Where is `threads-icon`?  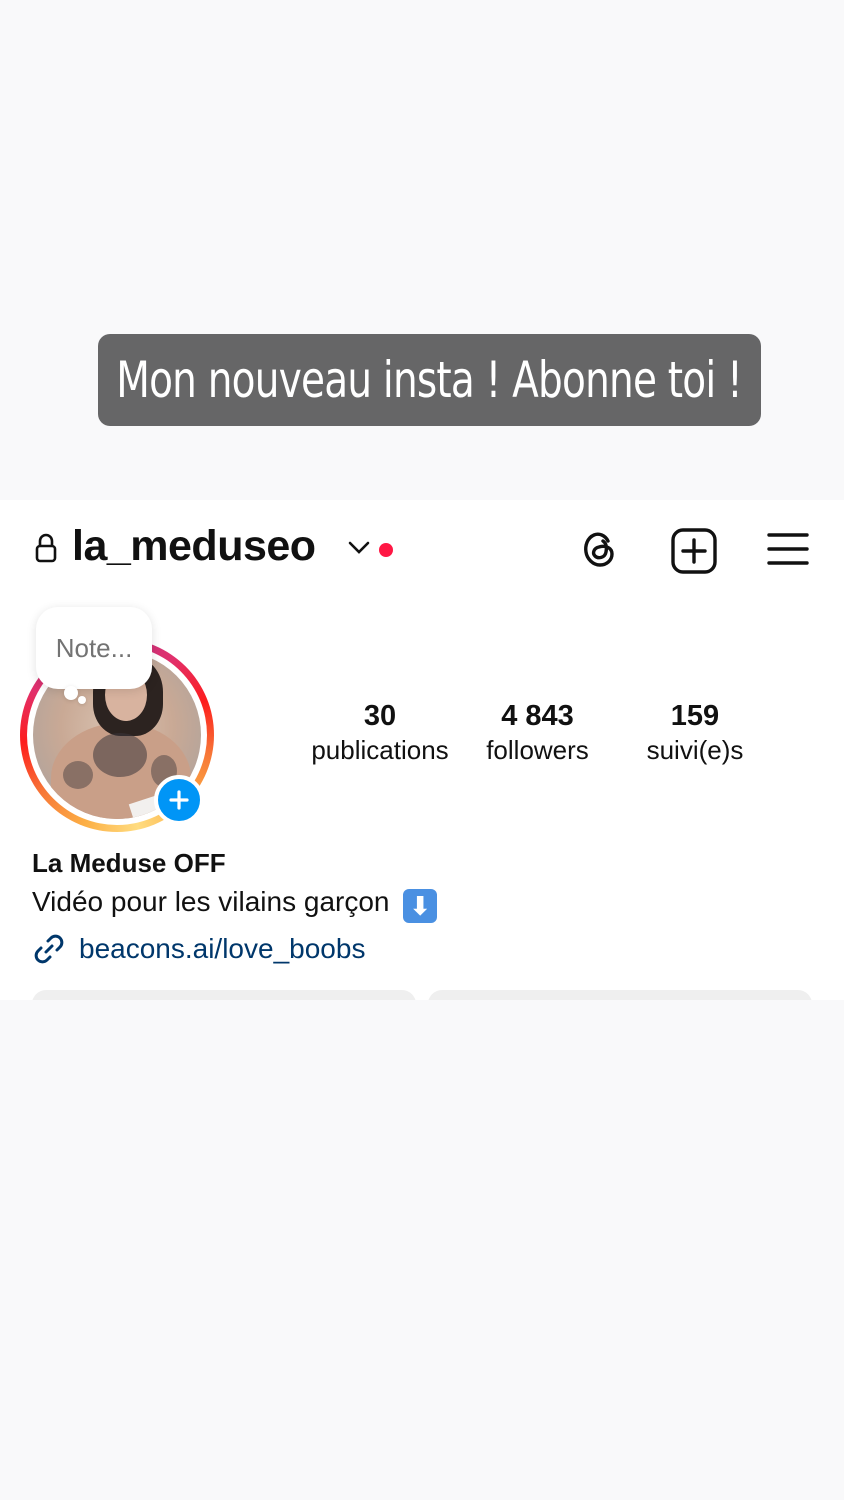
threads-icon is located at coordinates (599, 551).